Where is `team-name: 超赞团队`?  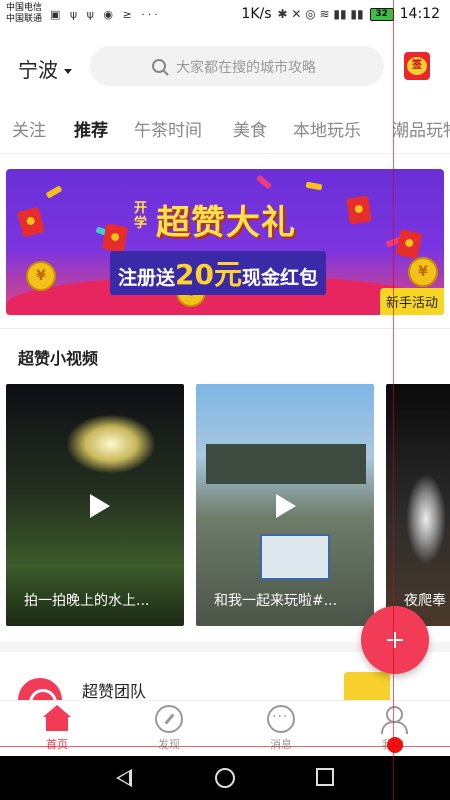
team-name: 超赞团队 is located at coordinates (114, 691).